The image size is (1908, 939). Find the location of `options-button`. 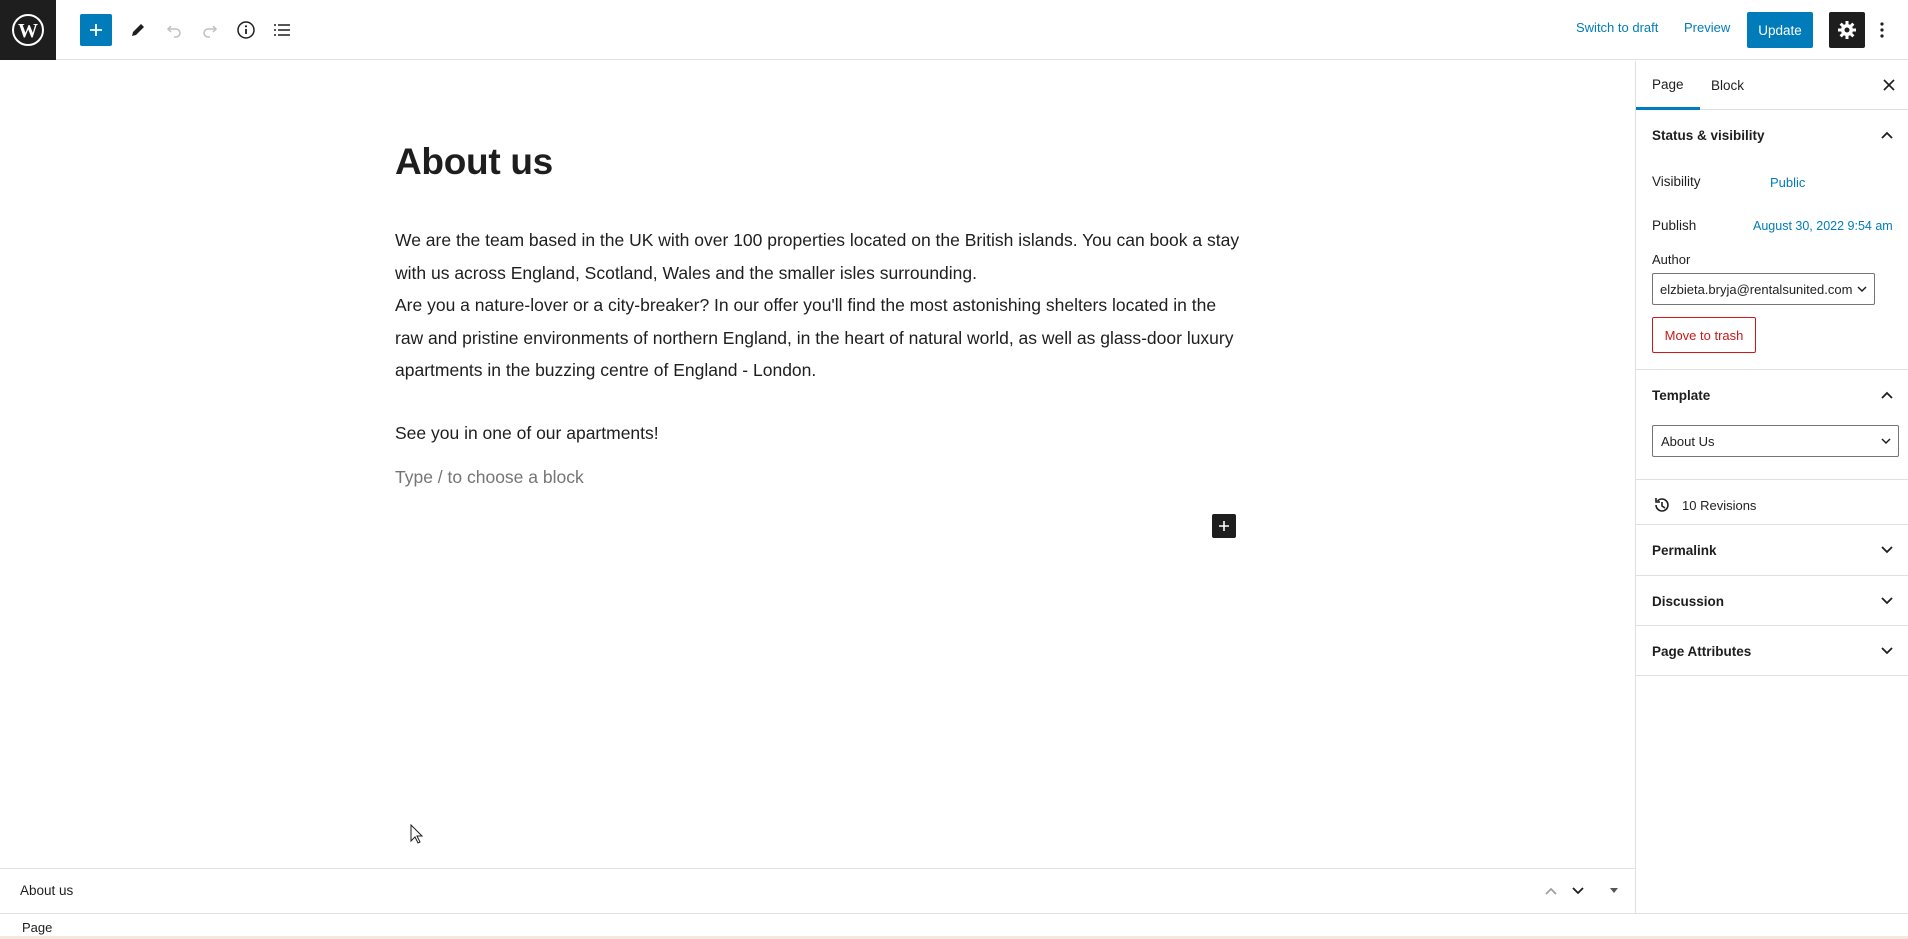

options-button is located at coordinates (1882, 30).